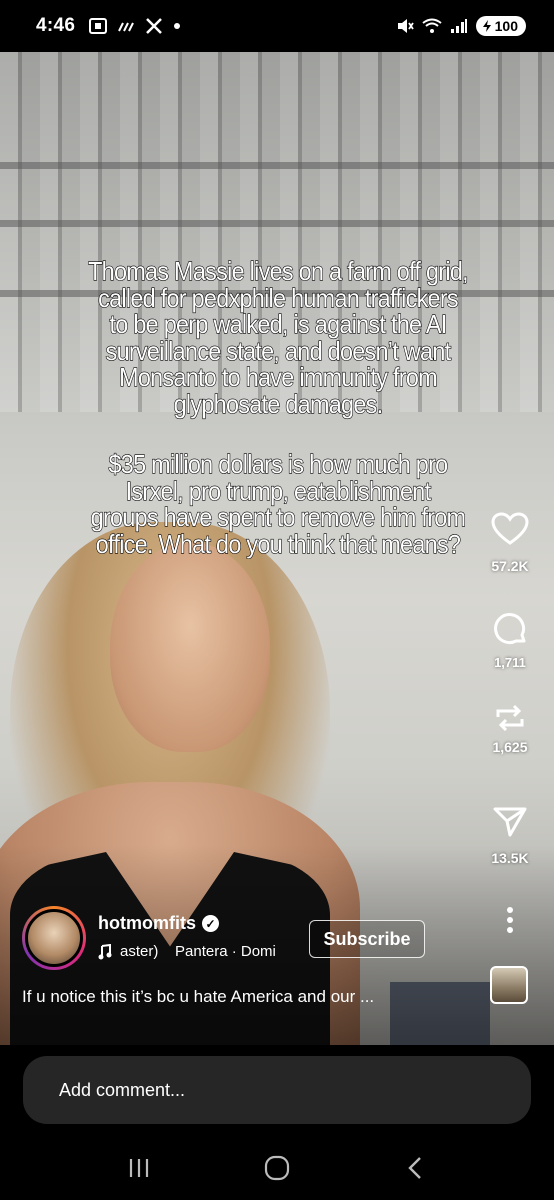 The width and height of the screenshot is (554, 1200). I want to click on caption-line: Isrxel, pro trump, eatablishment, so click(278, 490).